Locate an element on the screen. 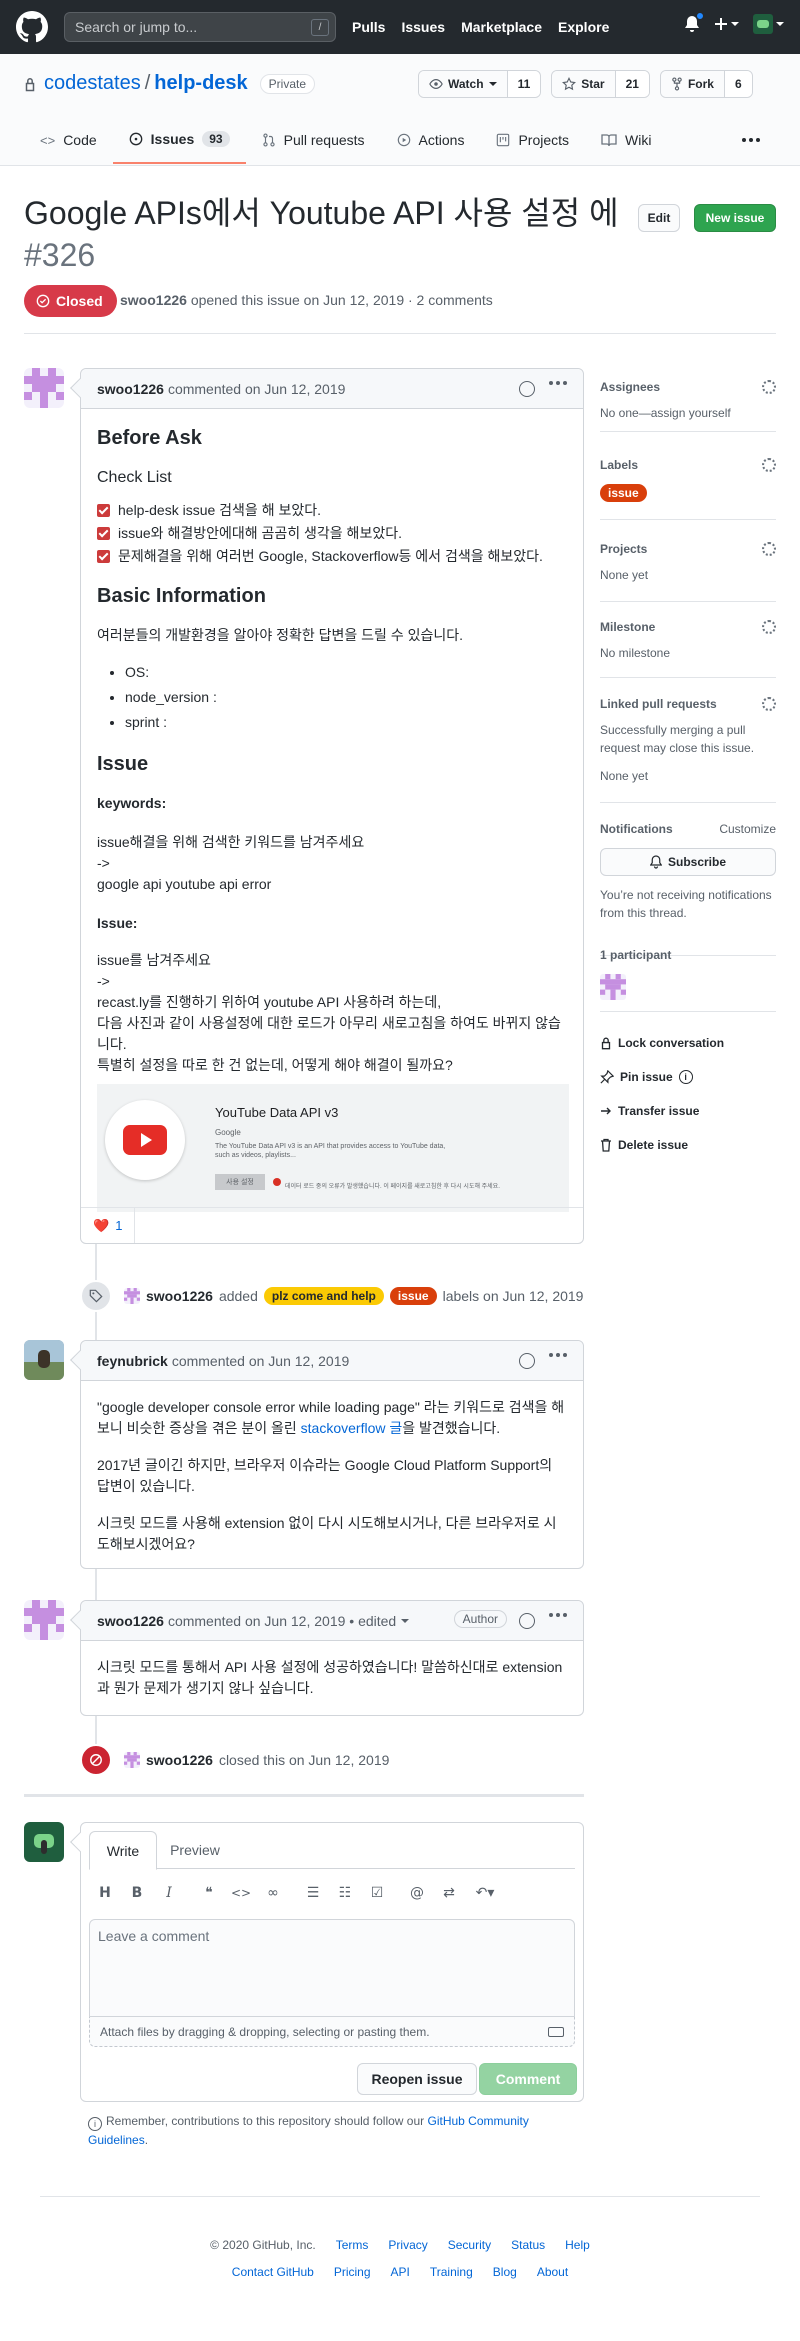 Image resolution: width=800 pixels, height=2341 pixels. new-issue-button: New issue is located at coordinates (735, 218).